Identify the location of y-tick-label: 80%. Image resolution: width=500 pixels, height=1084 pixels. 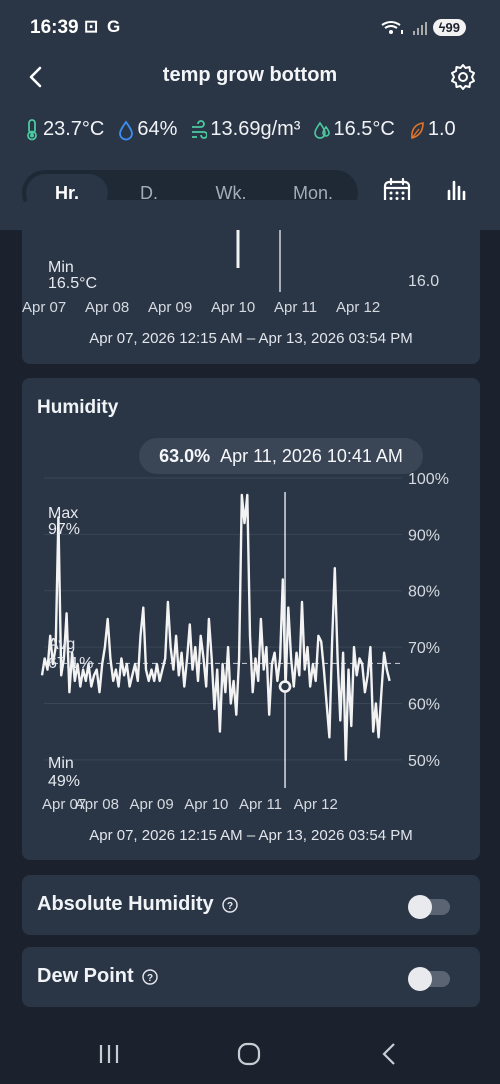
(424, 592).